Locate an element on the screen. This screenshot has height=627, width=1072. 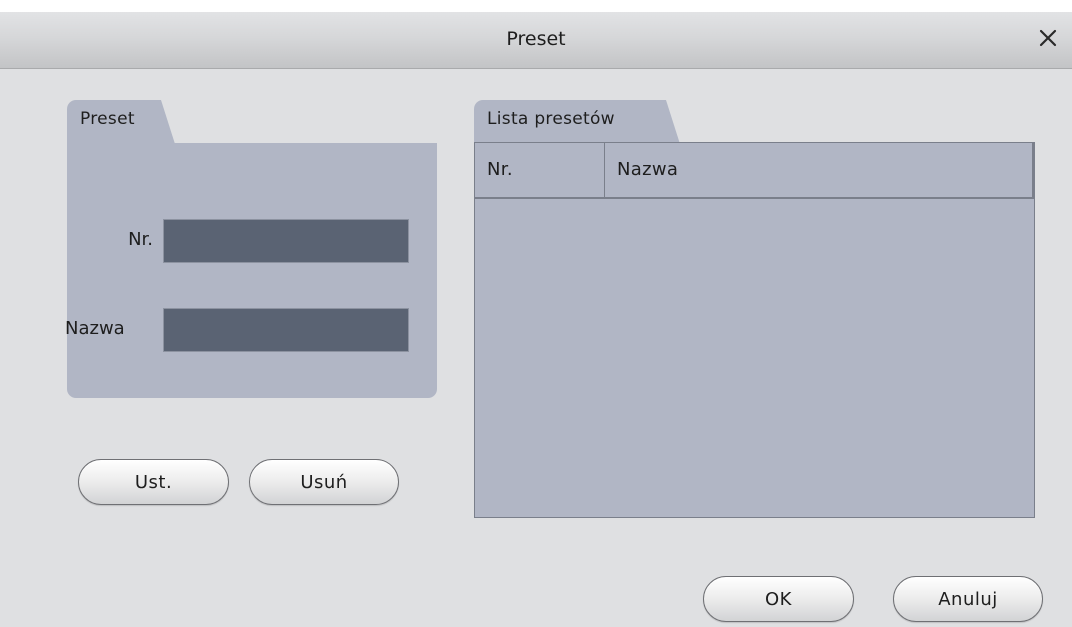
ok-button: OK is located at coordinates (778, 599).